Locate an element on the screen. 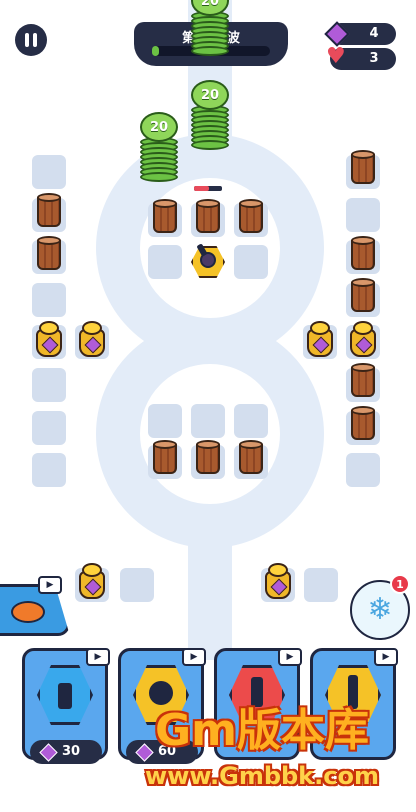  alarm-icon is located at coordinates (28, 612).